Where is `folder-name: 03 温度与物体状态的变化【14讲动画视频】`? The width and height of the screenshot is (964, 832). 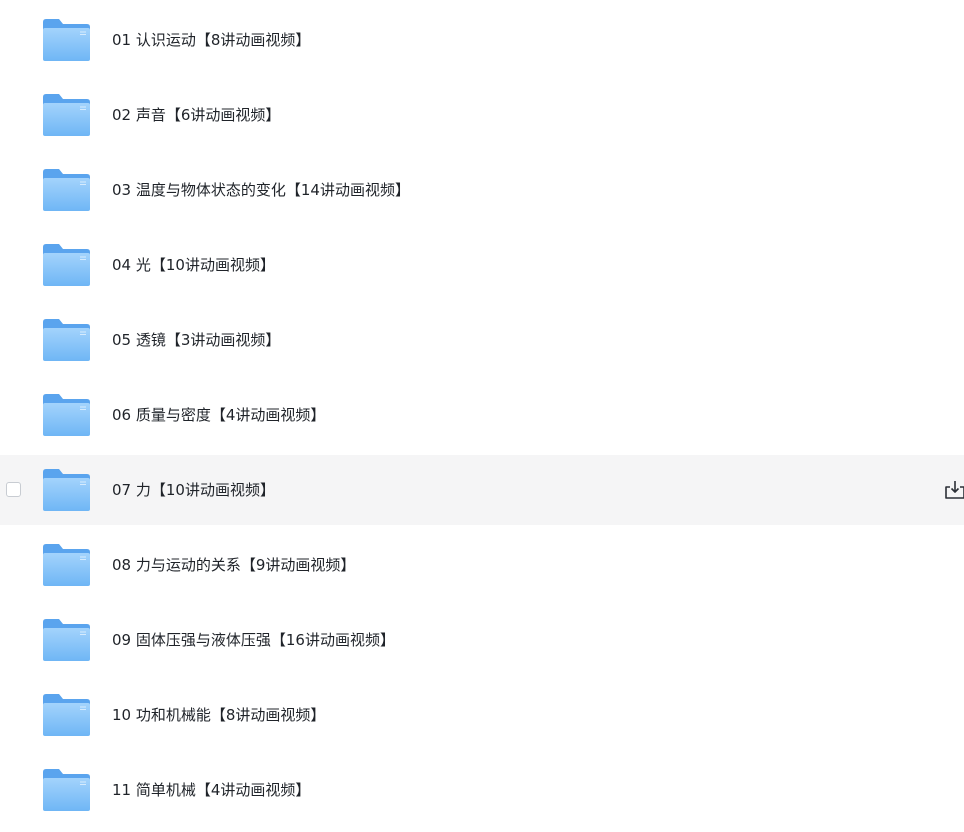
folder-name: 03 温度与物体状态的变化【14讲动画视频】 is located at coordinates (261, 190).